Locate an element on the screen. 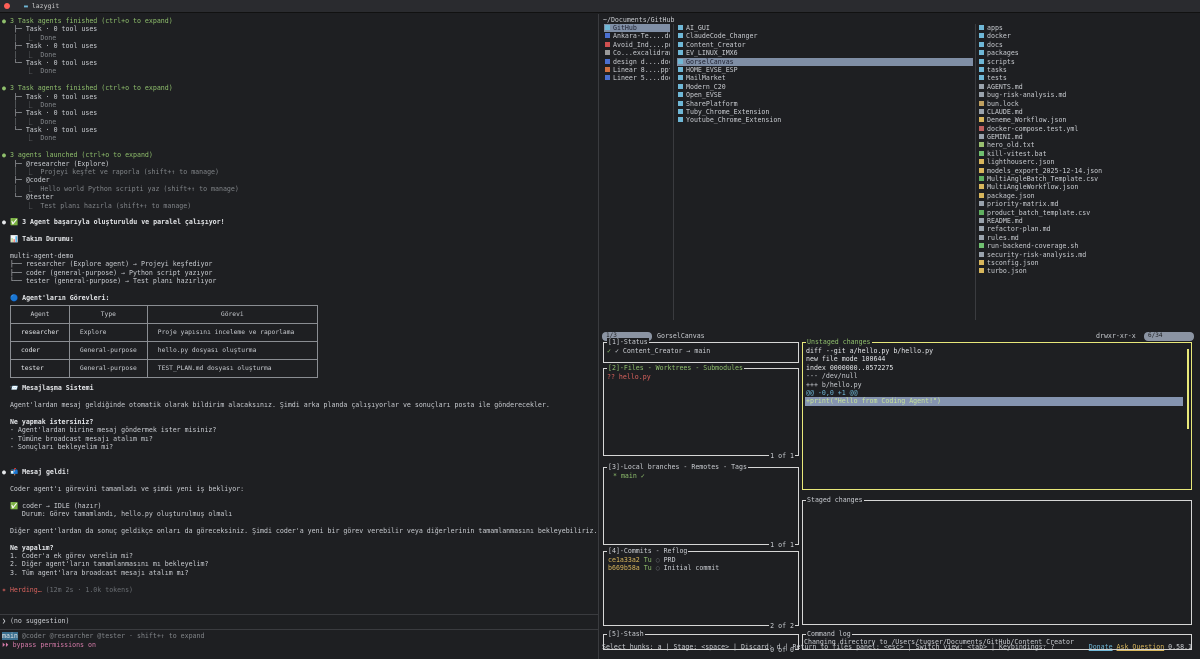 This screenshot has height=659, width=1200. prompt-input: ❯ (no suggestion) is located at coordinates (299, 621).